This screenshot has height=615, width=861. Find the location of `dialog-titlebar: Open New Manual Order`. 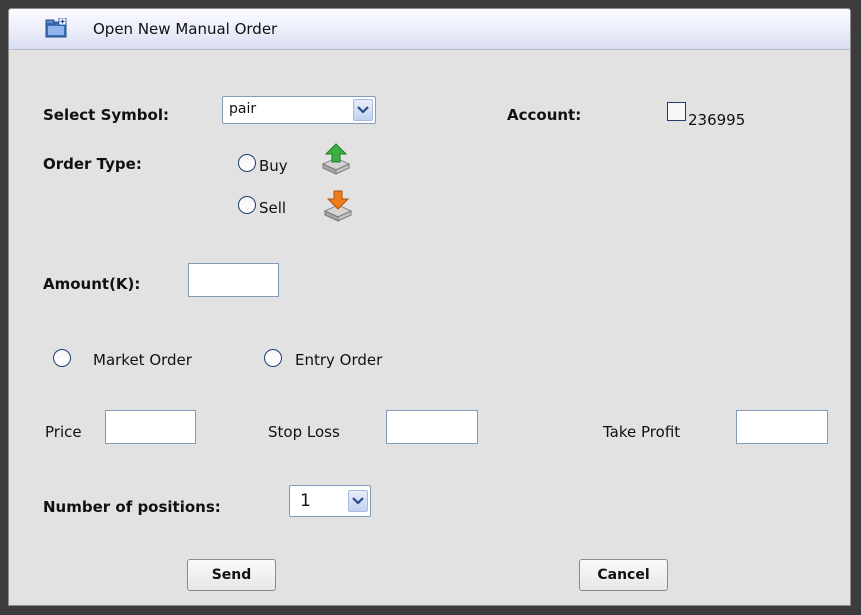

dialog-titlebar: Open New Manual Order is located at coordinates (429, 29).